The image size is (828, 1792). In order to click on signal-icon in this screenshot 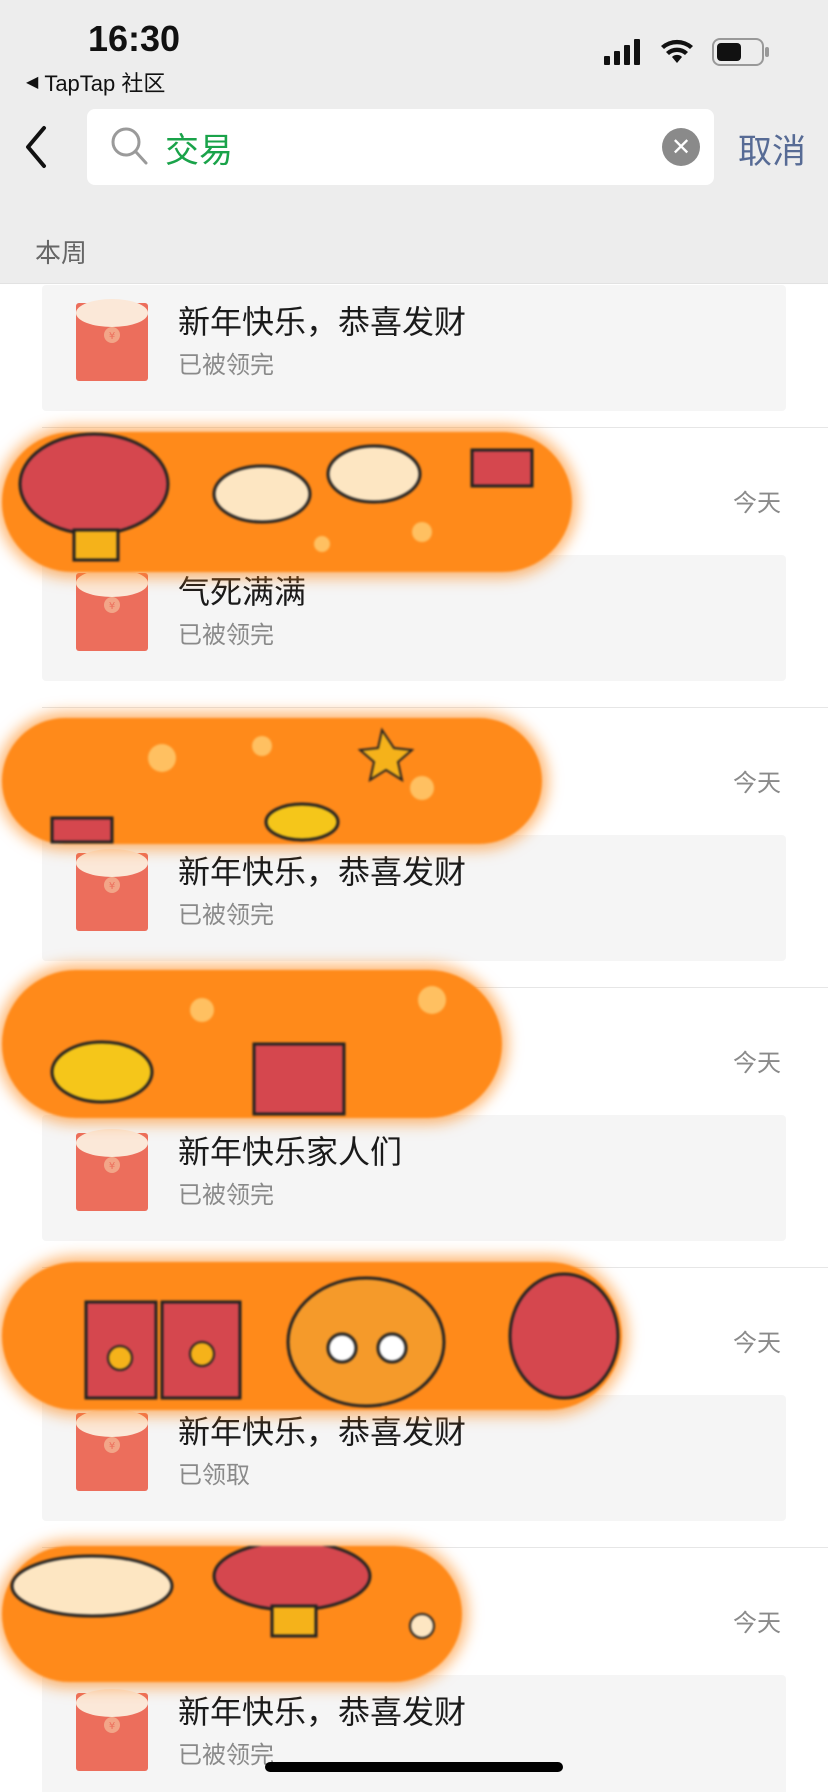, I will do `click(622, 52)`.